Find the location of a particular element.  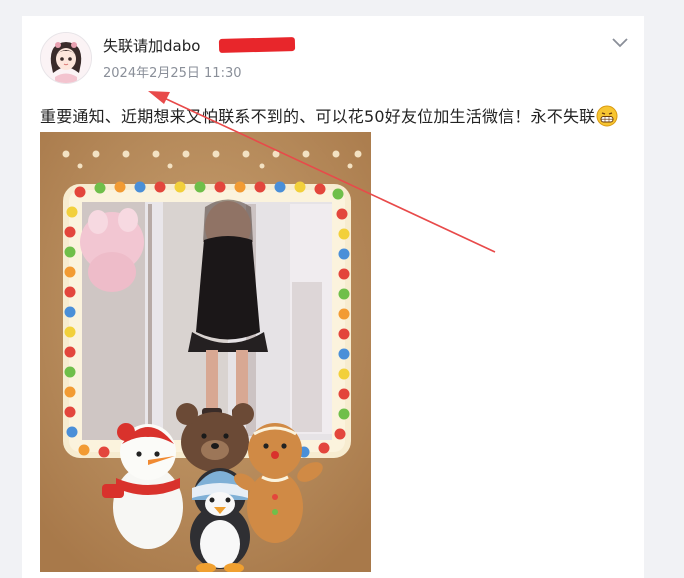

post-text: 重要通知、近期想来又怕联系不到的、可以花50好友位加生活微信！永不失联 is located at coordinates (329, 115).